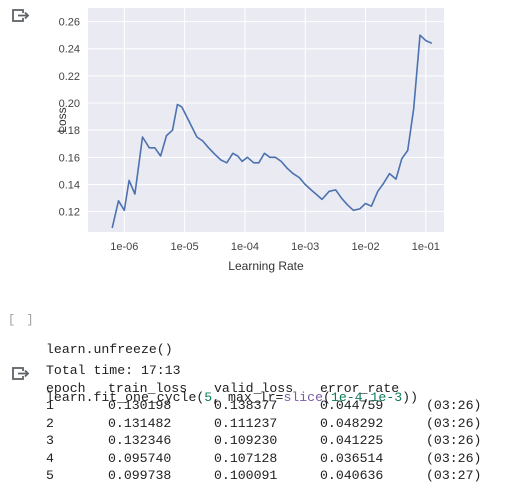 The width and height of the screenshot is (505, 500). What do you see at coordinates (254, 388) in the screenshot?
I see `header-valid-loss: valid_loss` at bounding box center [254, 388].